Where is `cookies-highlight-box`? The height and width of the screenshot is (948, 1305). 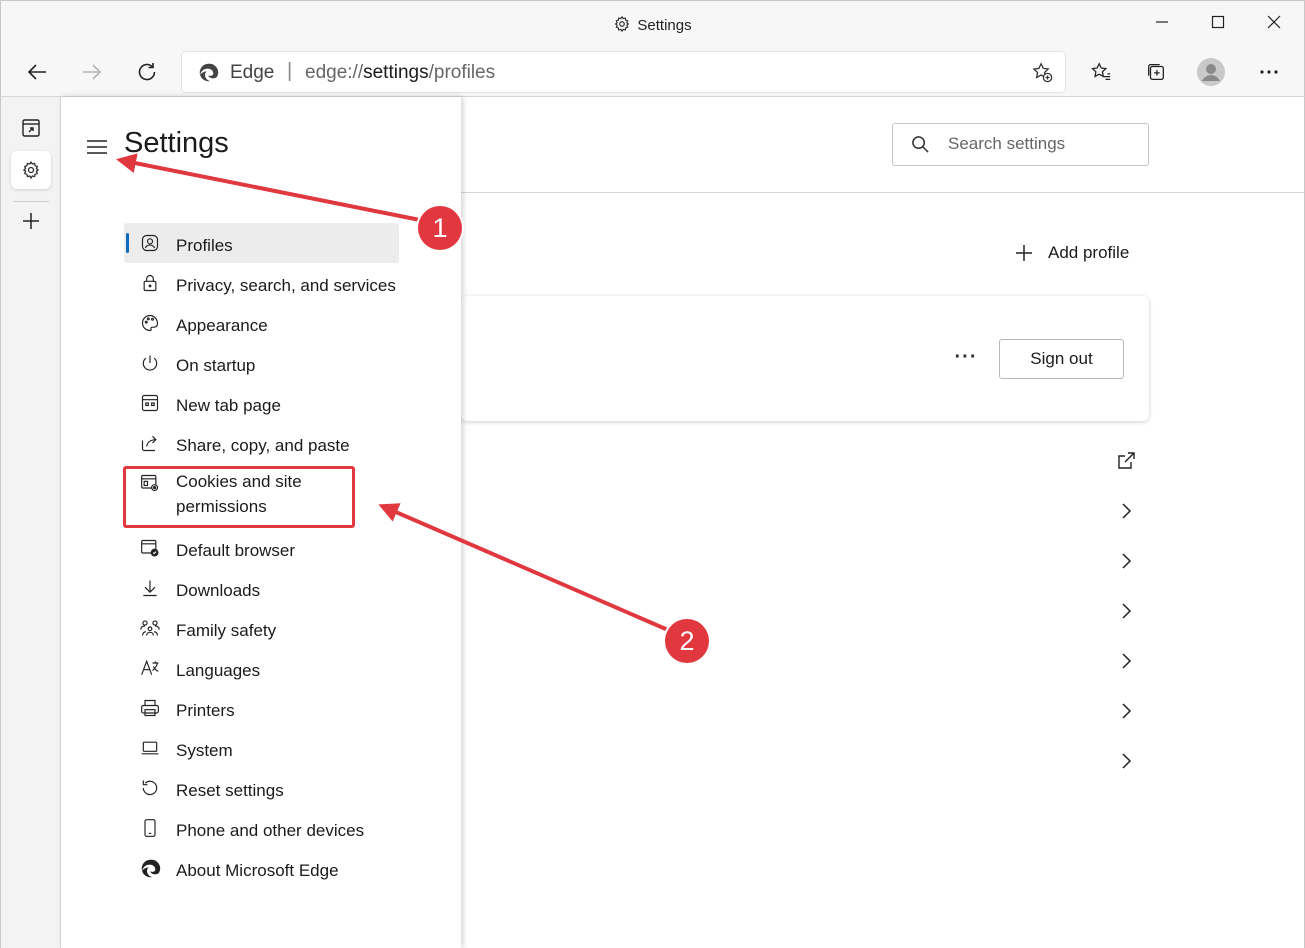
cookies-highlight-box is located at coordinates (239, 497).